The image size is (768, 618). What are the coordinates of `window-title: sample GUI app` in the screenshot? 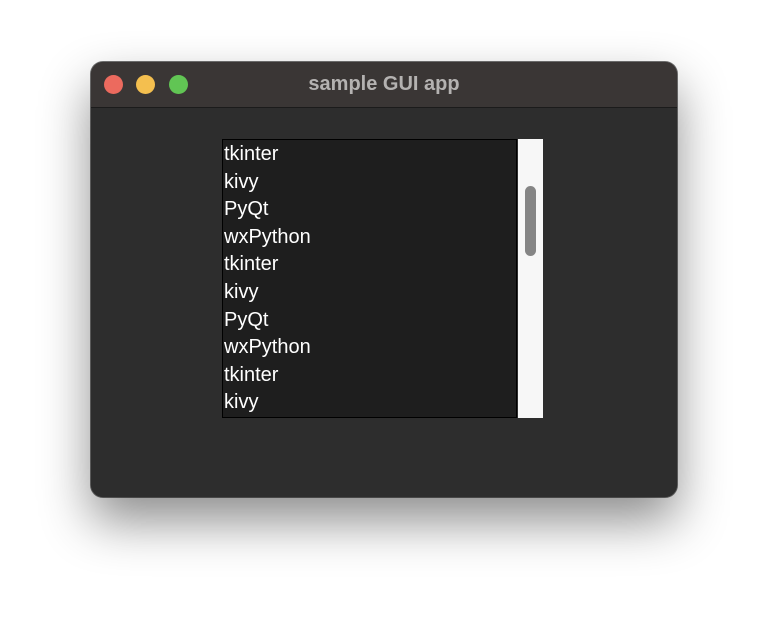 It's located at (384, 84).